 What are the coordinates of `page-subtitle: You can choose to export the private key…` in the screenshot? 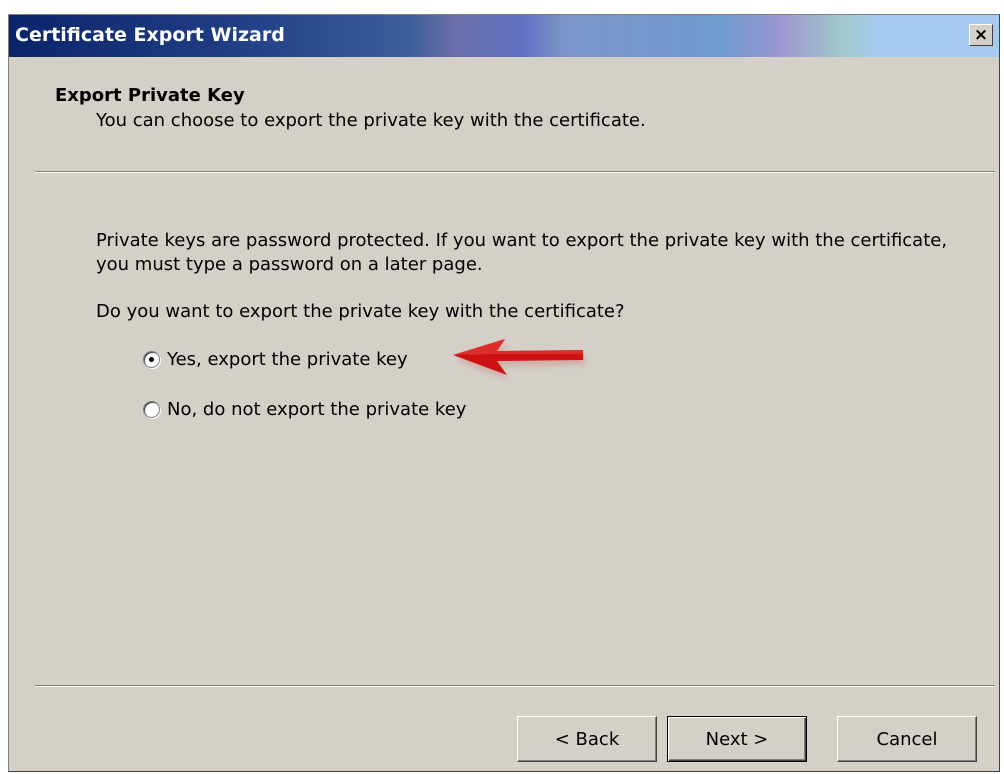 It's located at (371, 120).